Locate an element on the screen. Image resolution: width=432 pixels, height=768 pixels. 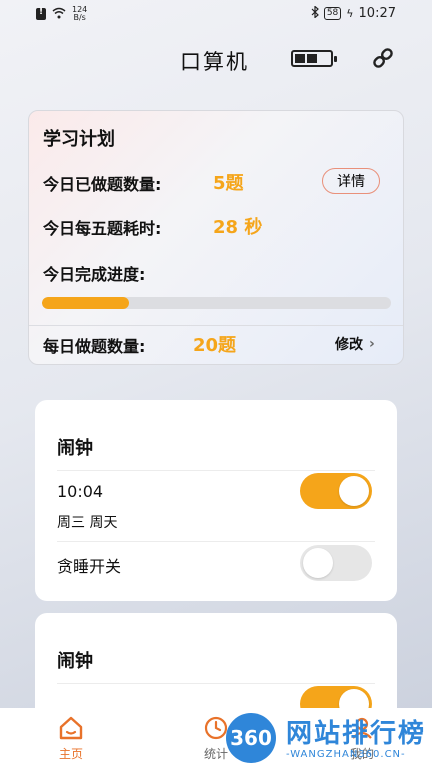
done-count-value: 5题 is located at coordinates (228, 183).